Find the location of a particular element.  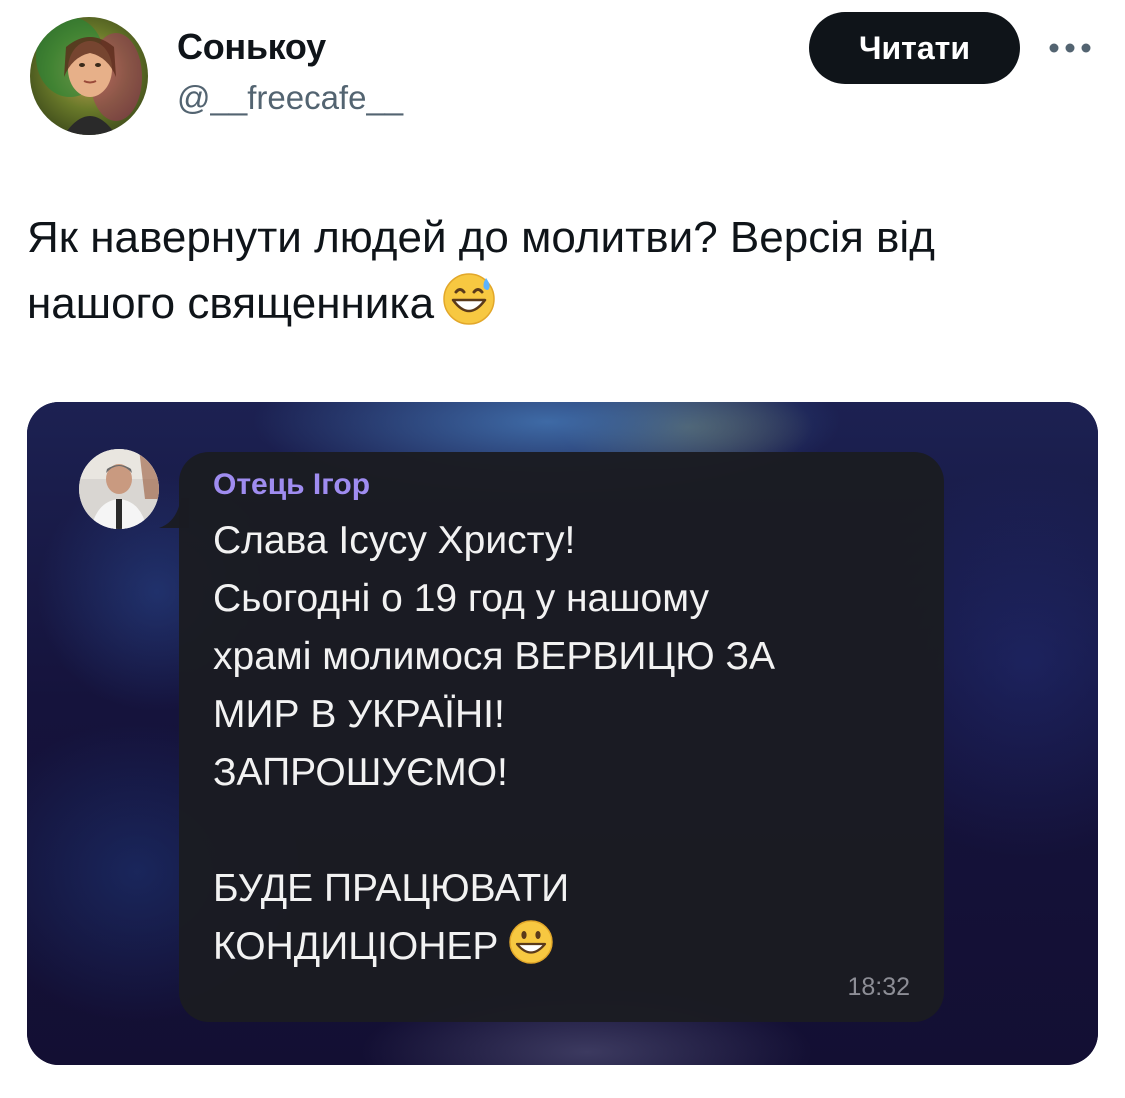

more-horizontal-icon is located at coordinates (1070, 48).